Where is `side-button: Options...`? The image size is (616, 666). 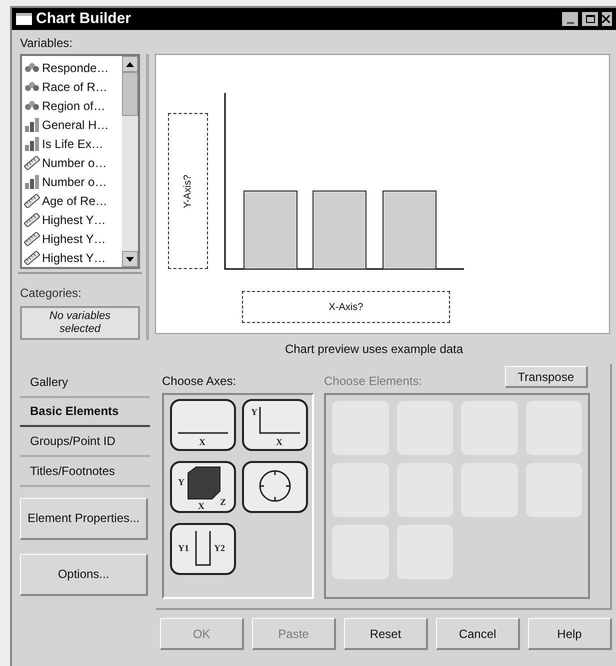 side-button: Options... is located at coordinates (84, 575).